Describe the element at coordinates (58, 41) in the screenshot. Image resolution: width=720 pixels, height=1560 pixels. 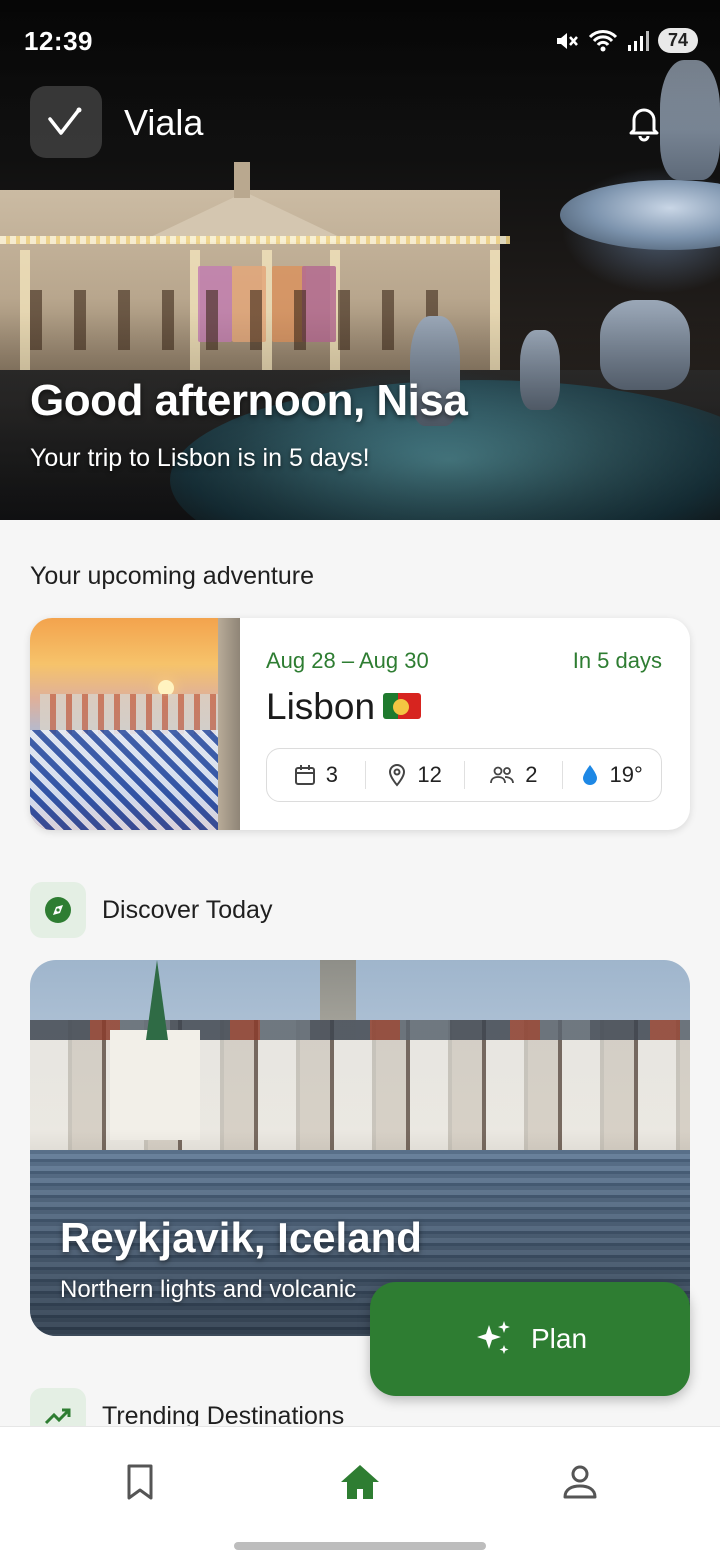
I see `status-time: 12:39` at that location.